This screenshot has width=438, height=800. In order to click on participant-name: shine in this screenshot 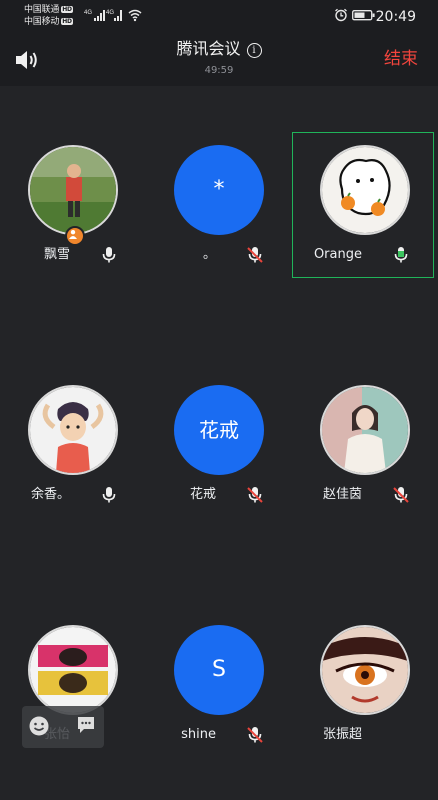, I will do `click(198, 734)`.